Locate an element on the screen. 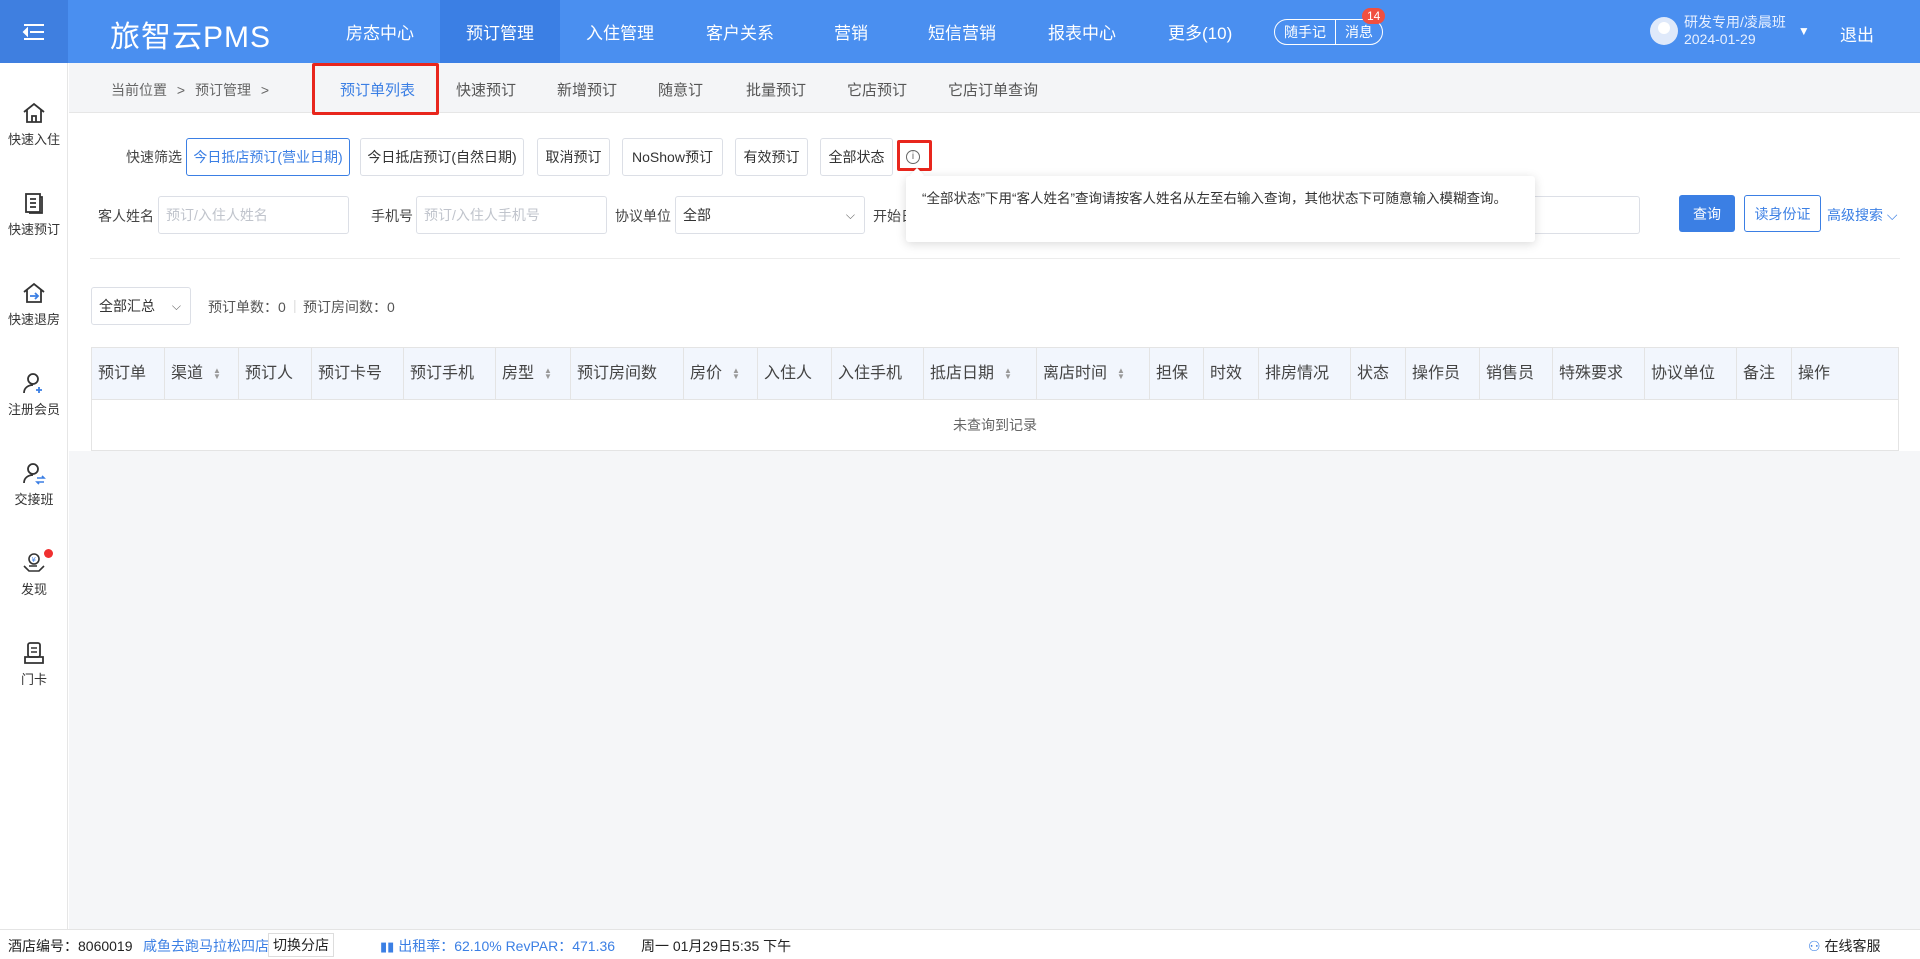  advanced-search-link: 高级搜索 ⌵ is located at coordinates (1862, 215).